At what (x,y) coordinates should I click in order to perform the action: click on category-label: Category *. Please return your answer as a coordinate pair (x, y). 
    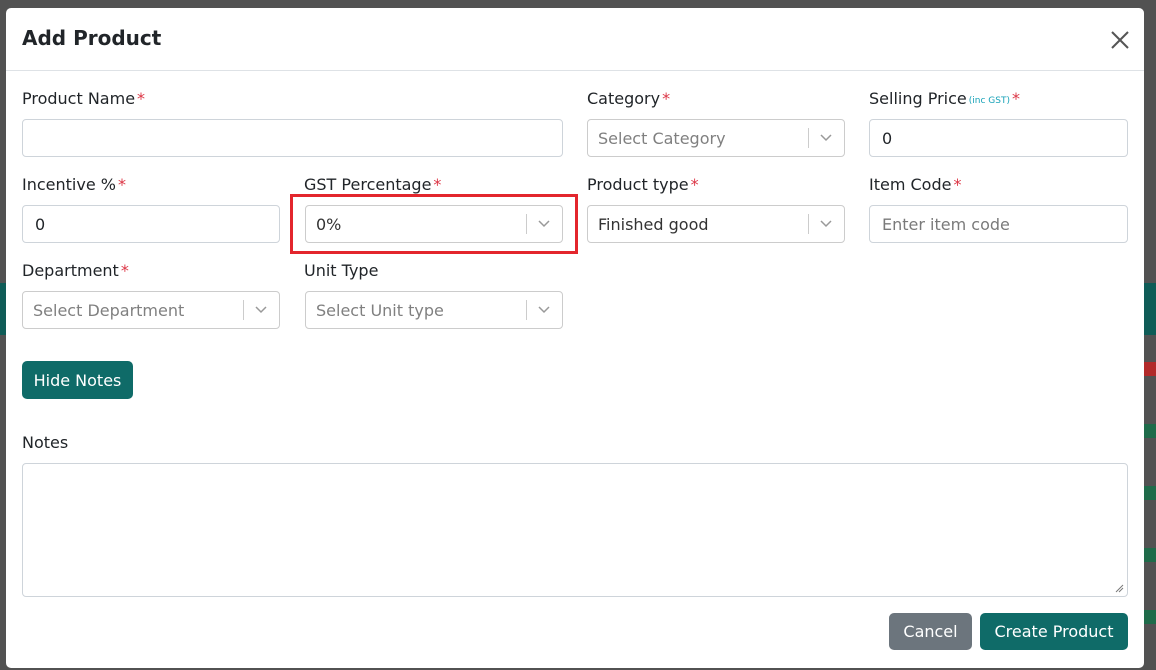
    Looking at the image, I should click on (628, 98).